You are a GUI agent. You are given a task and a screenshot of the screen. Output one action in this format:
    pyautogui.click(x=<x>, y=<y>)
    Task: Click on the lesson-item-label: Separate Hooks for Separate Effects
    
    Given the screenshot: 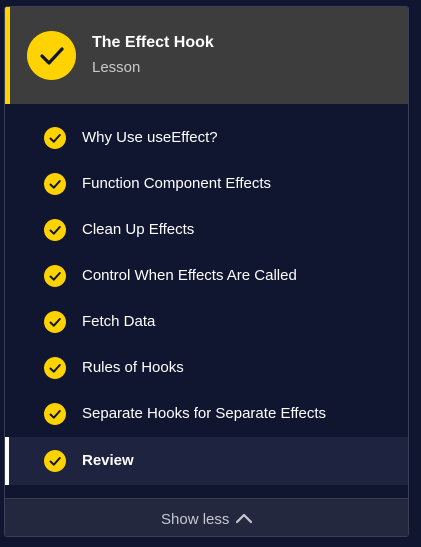 What is the action you would take?
    pyautogui.click(x=204, y=413)
    